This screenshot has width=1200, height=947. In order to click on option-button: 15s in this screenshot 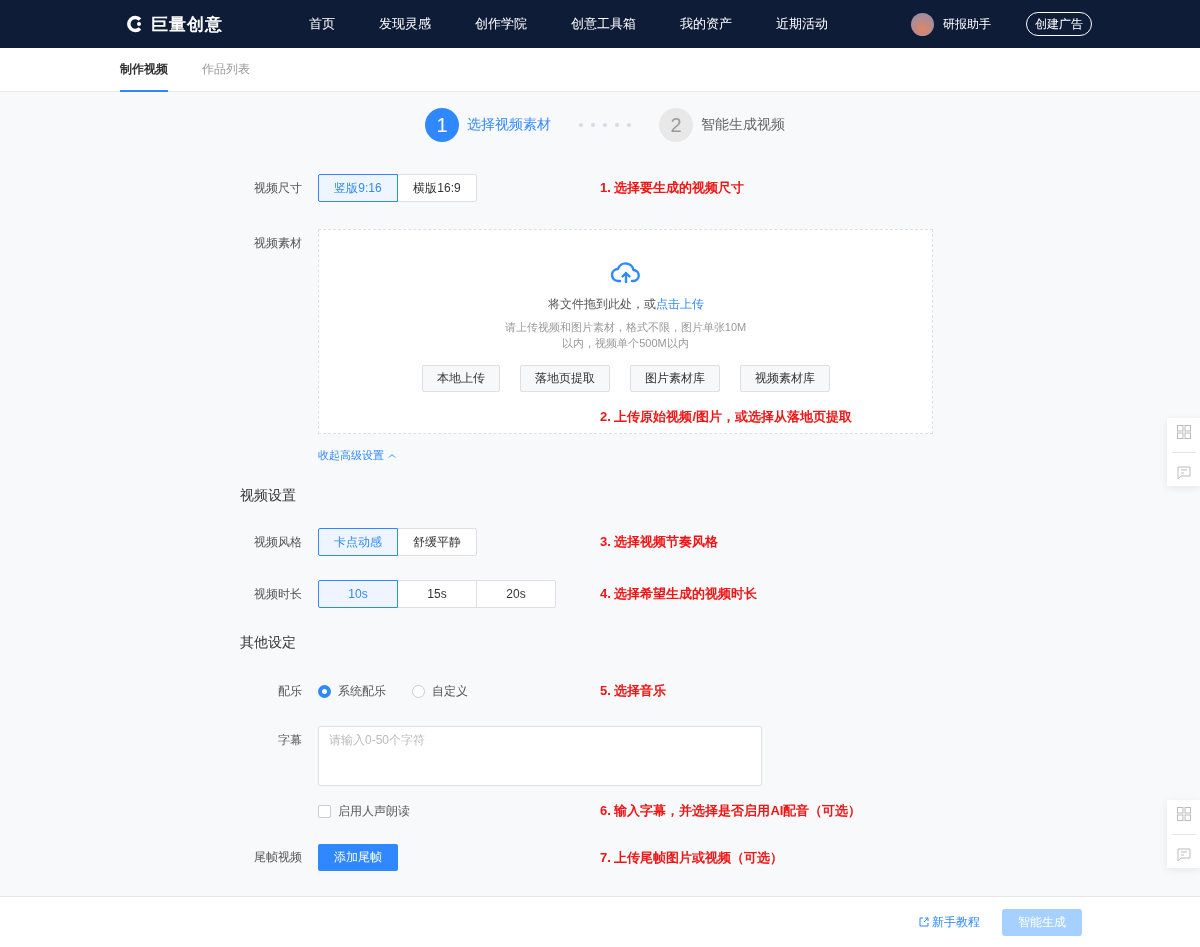, I will do `click(437, 594)`.